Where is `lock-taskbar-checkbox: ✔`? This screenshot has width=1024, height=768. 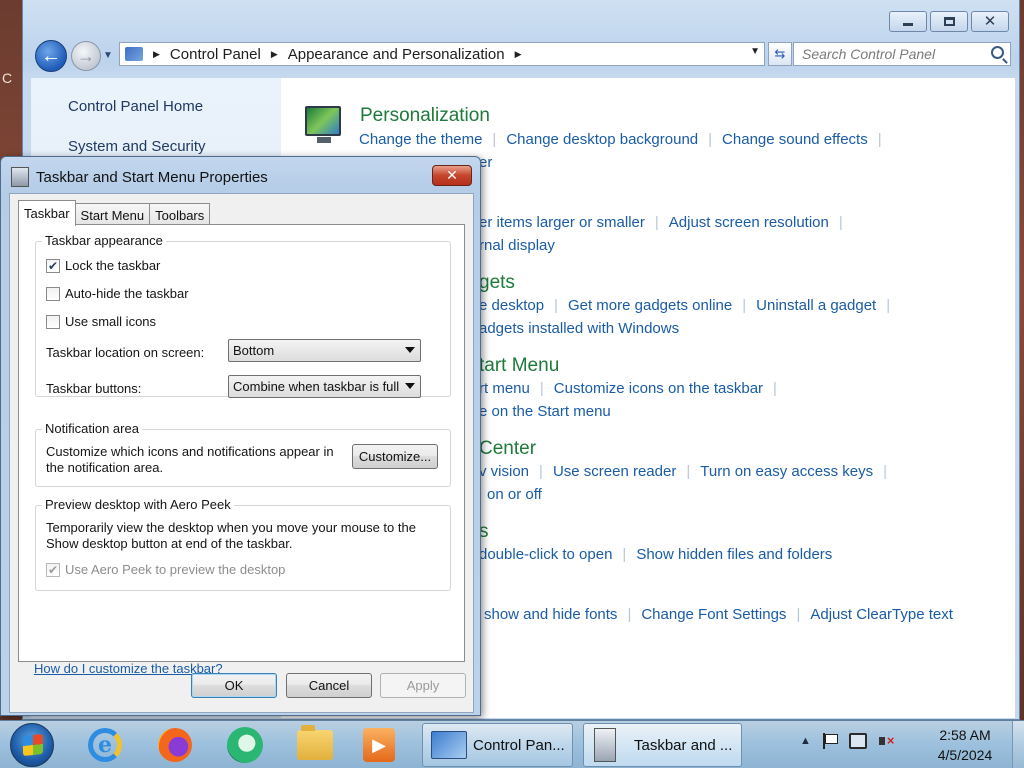
lock-taskbar-checkbox: ✔ is located at coordinates (53, 265).